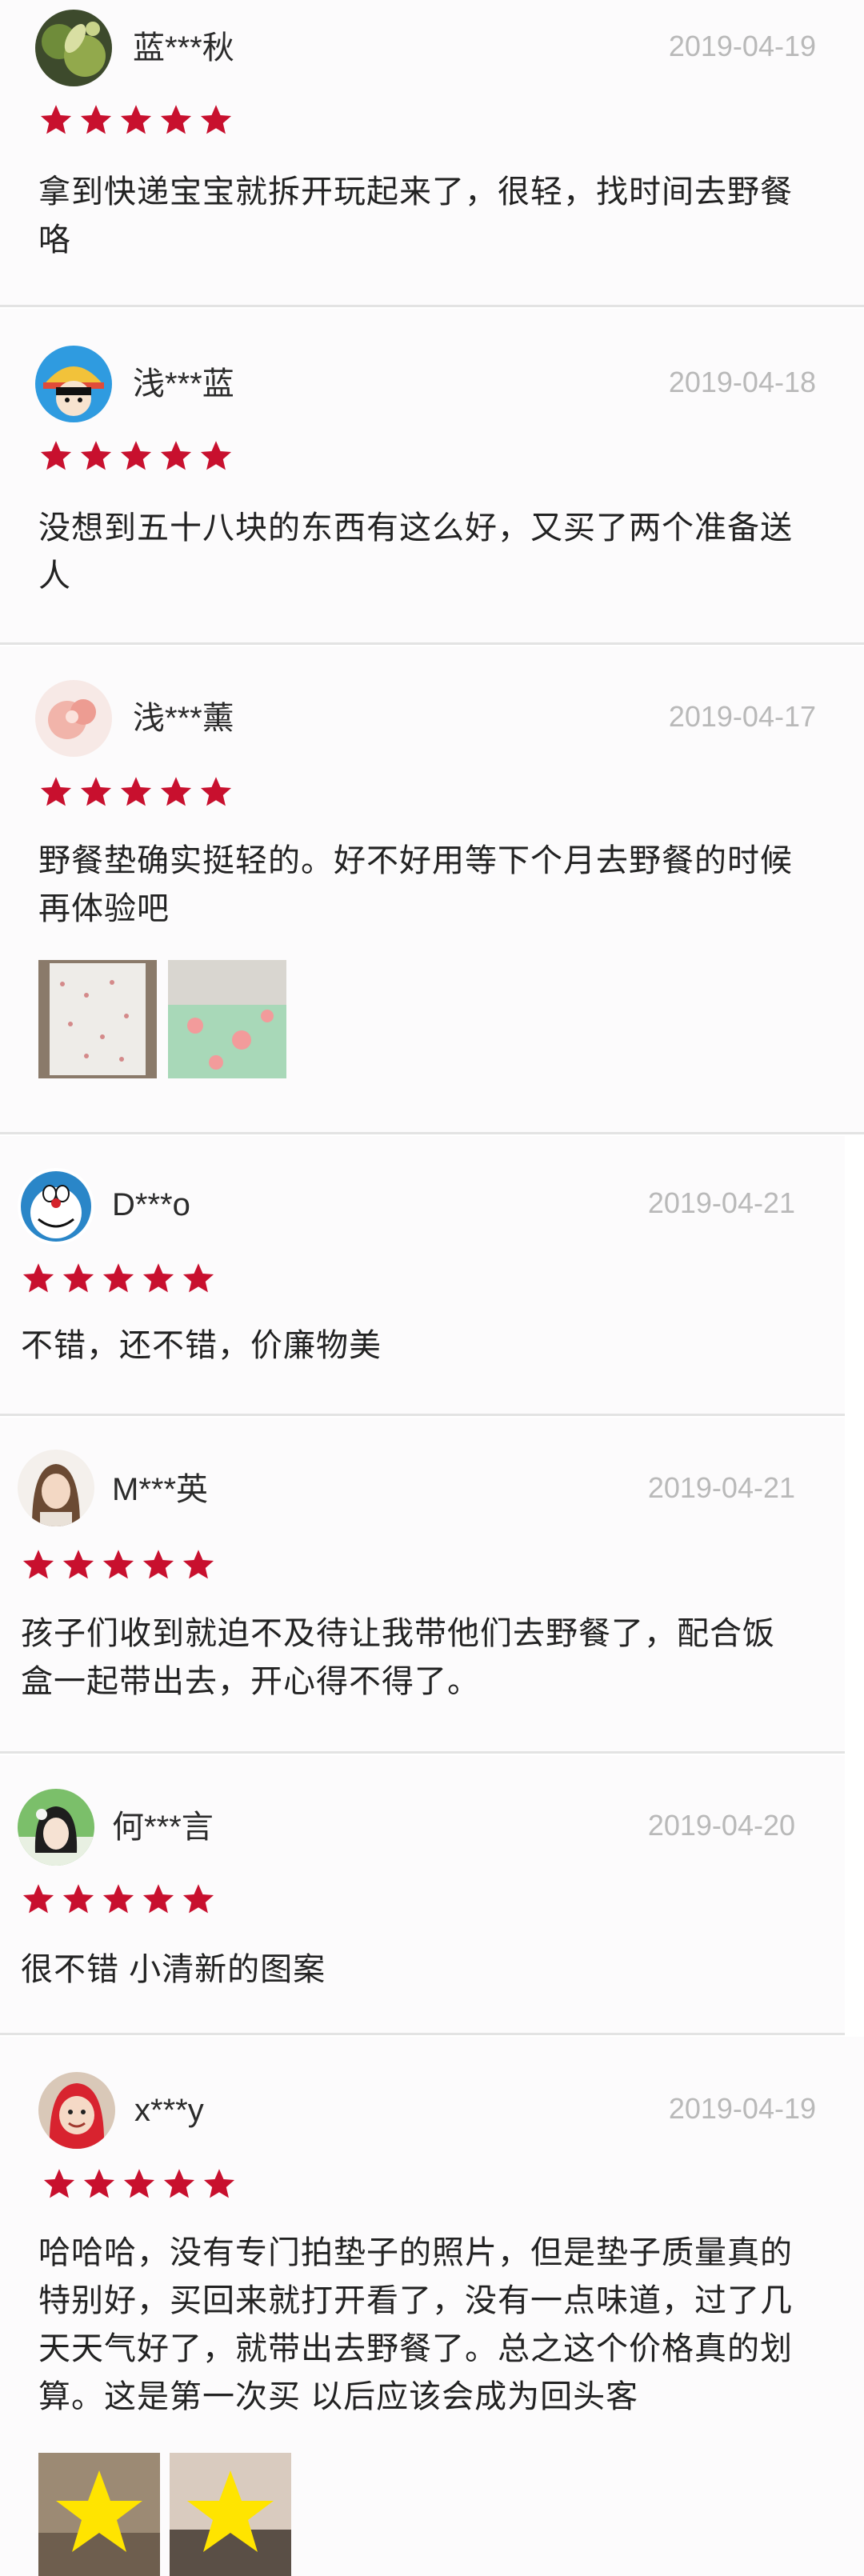 This screenshot has width=864, height=2576. What do you see at coordinates (721, 1825) in the screenshot?
I see `review-date: 2019-04-20` at bounding box center [721, 1825].